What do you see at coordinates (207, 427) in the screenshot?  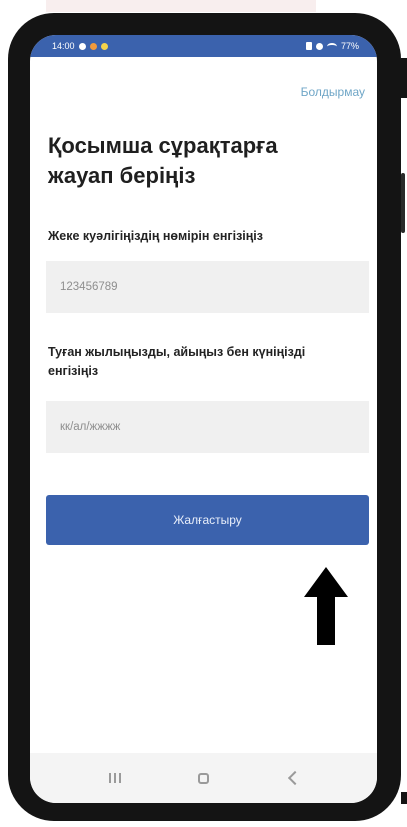 I see `birth-date-input` at bounding box center [207, 427].